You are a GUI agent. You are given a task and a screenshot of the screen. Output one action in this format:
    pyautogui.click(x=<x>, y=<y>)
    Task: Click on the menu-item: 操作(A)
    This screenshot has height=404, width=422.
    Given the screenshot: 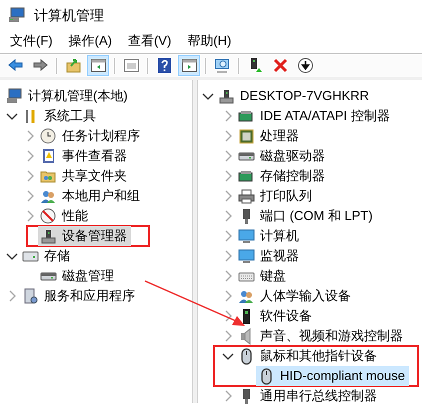 What is the action you would take?
    pyautogui.click(x=90, y=41)
    